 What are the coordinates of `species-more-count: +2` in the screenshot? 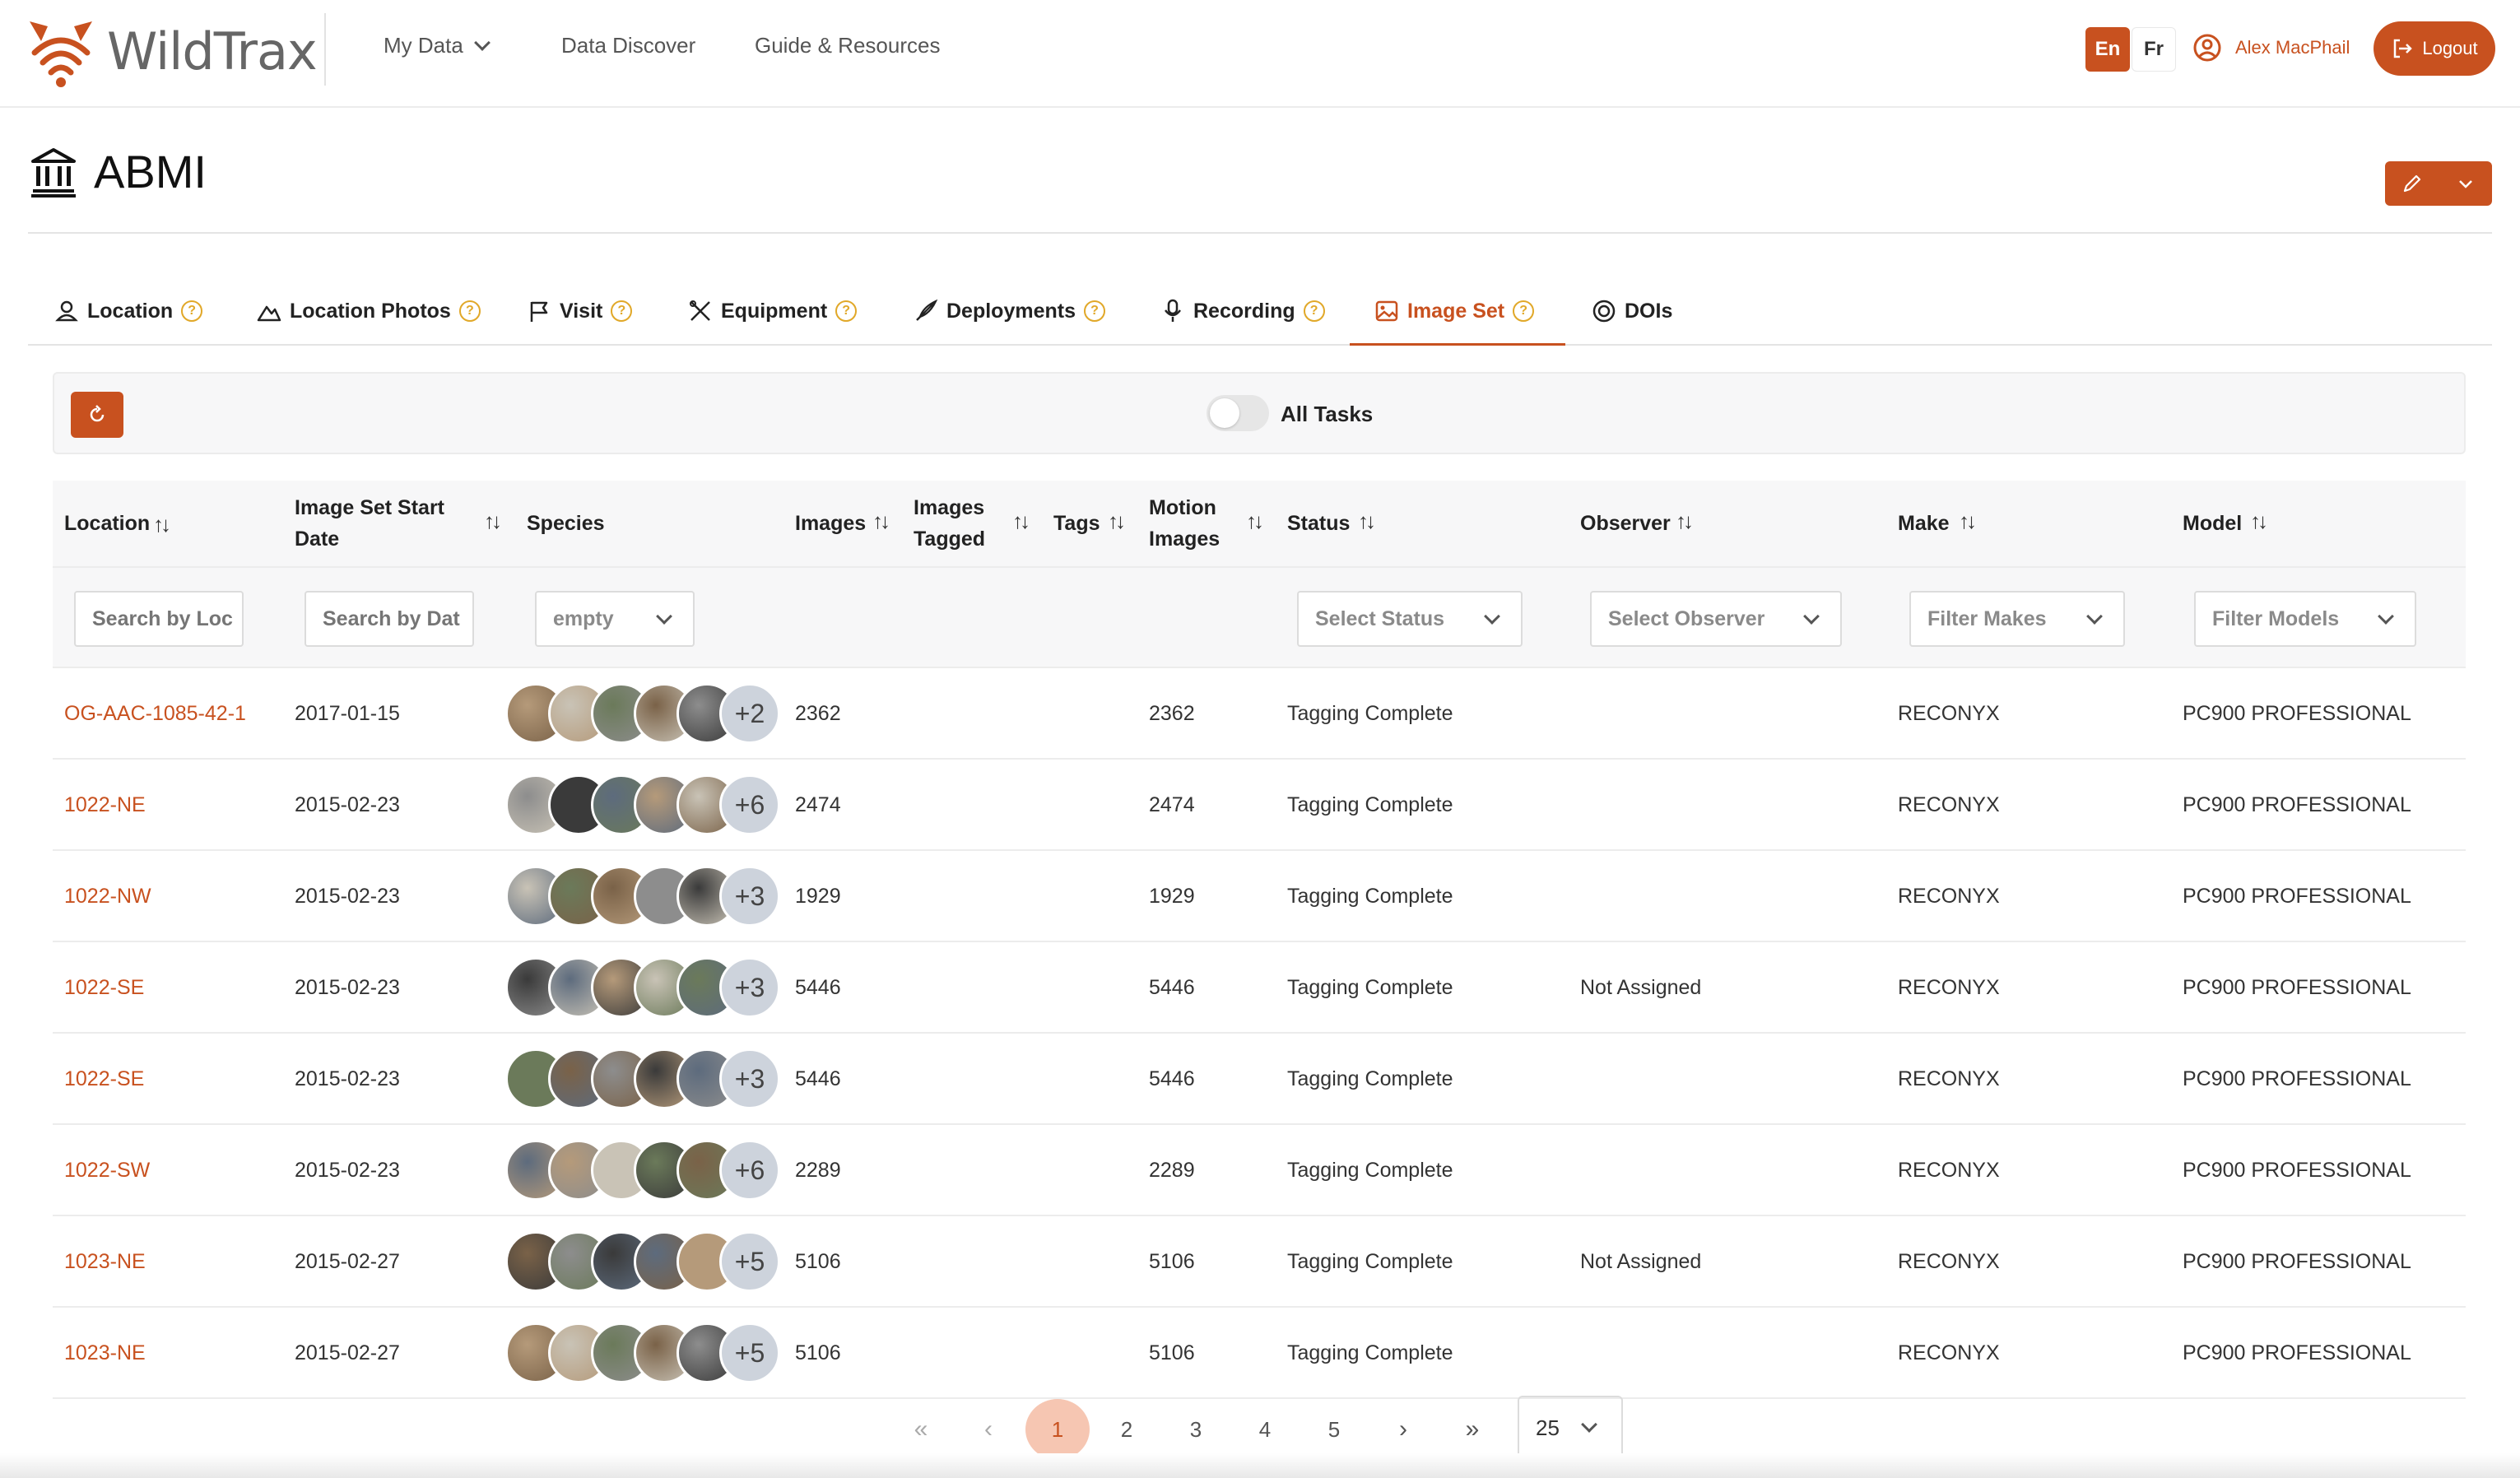 It's located at (749, 713).